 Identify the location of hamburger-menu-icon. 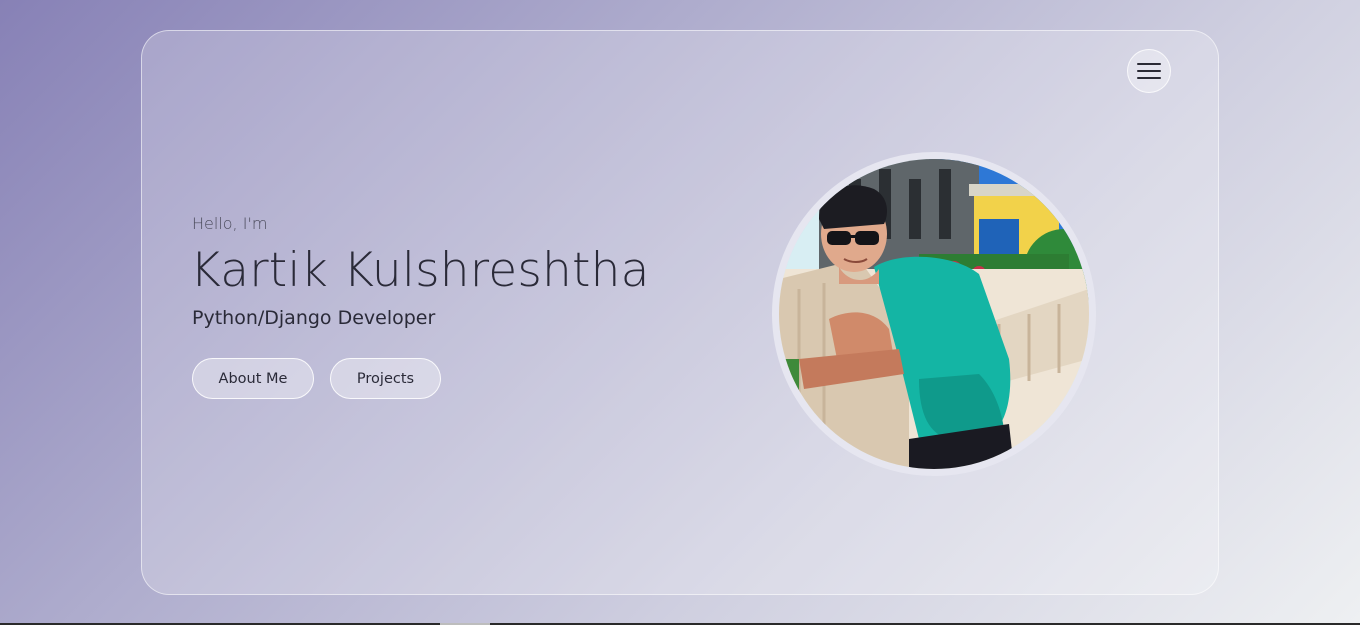
(1149, 64).